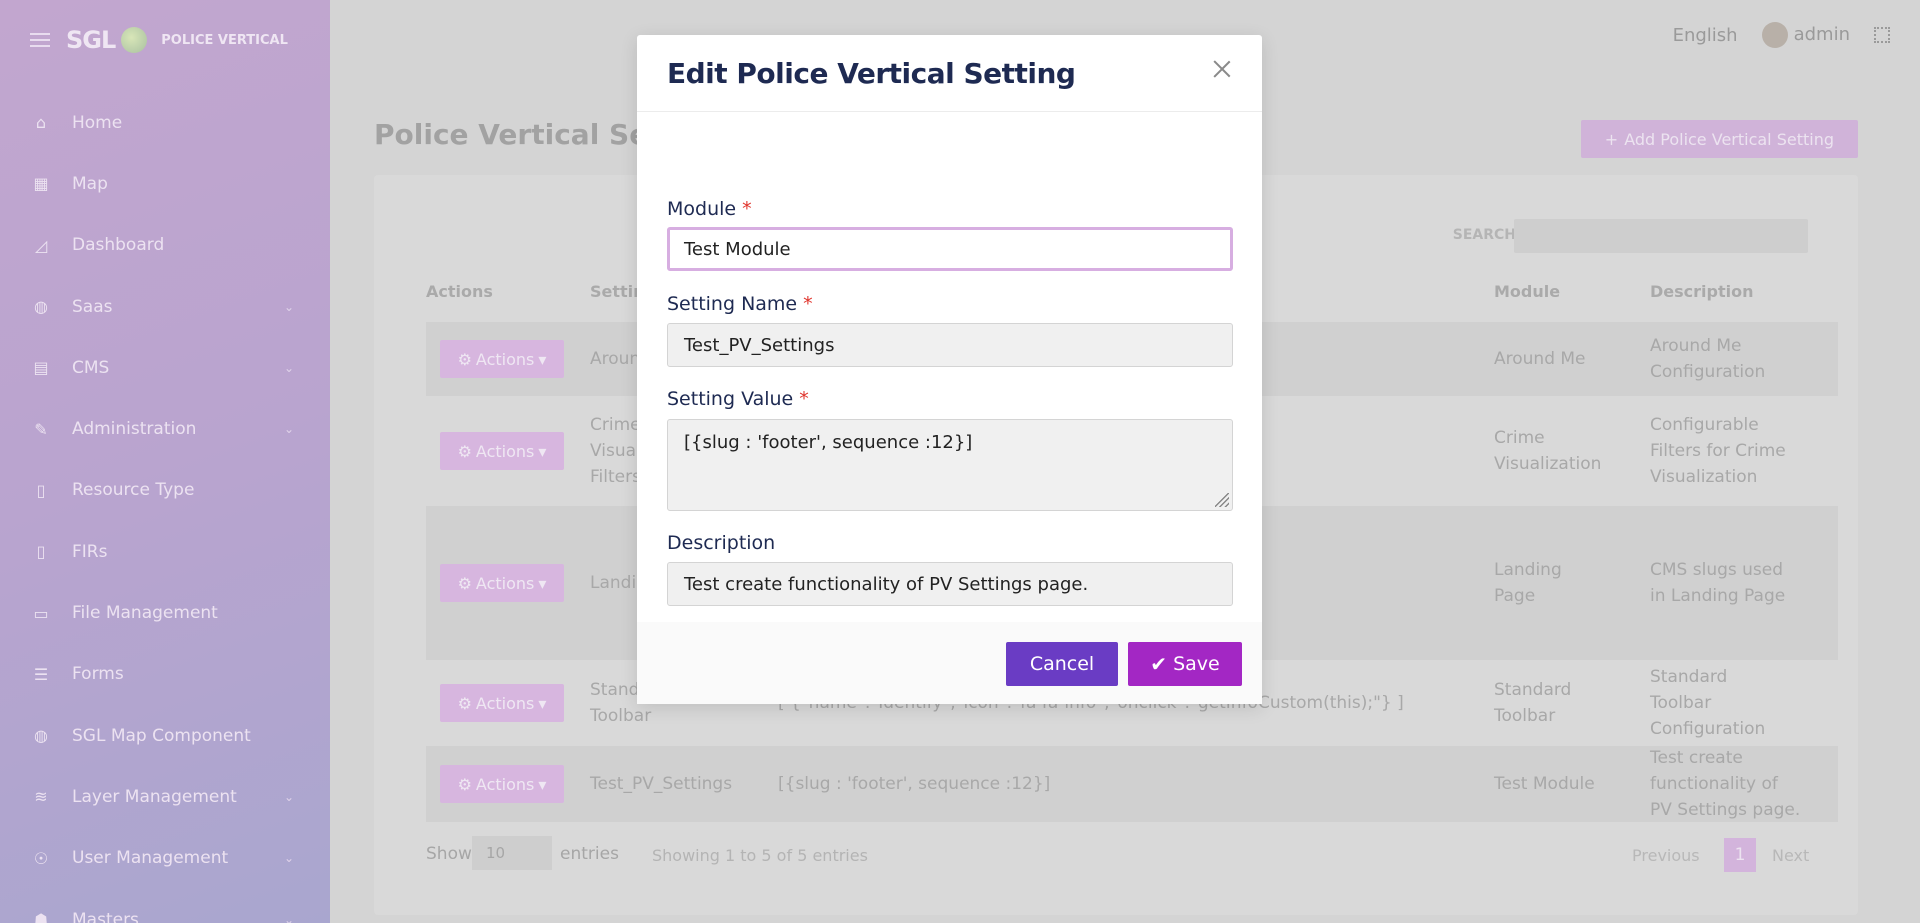 This screenshot has width=1920, height=923. Describe the element at coordinates (145, 613) in the screenshot. I see `sidebar-item-label: File Management` at that location.